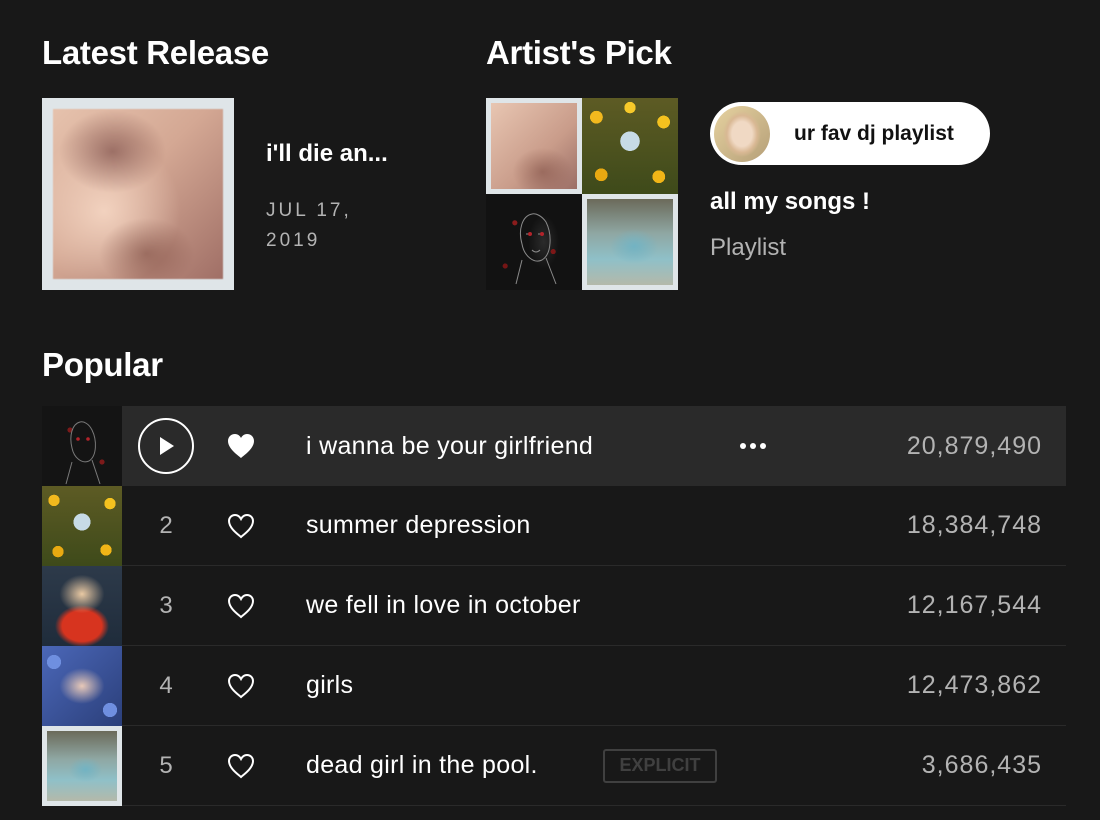  What do you see at coordinates (166, 525) in the screenshot?
I see `track-number: 2` at bounding box center [166, 525].